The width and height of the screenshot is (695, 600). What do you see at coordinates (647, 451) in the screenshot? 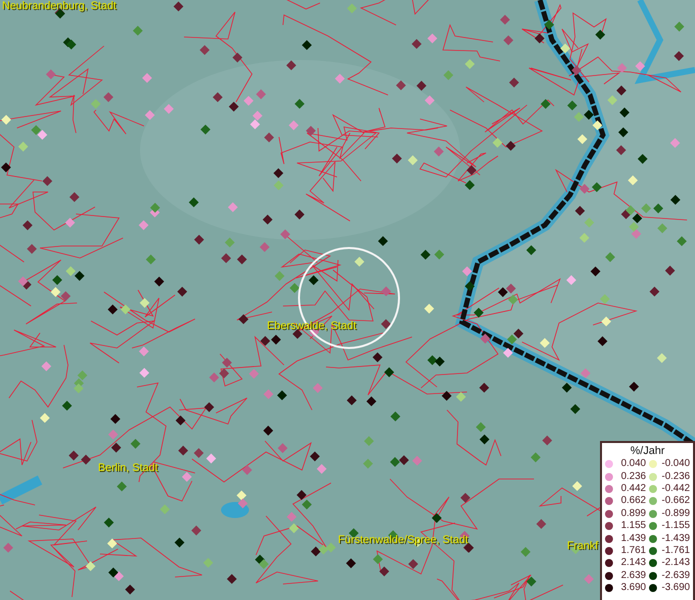
I see `legend-title: %/Jahr` at bounding box center [647, 451].